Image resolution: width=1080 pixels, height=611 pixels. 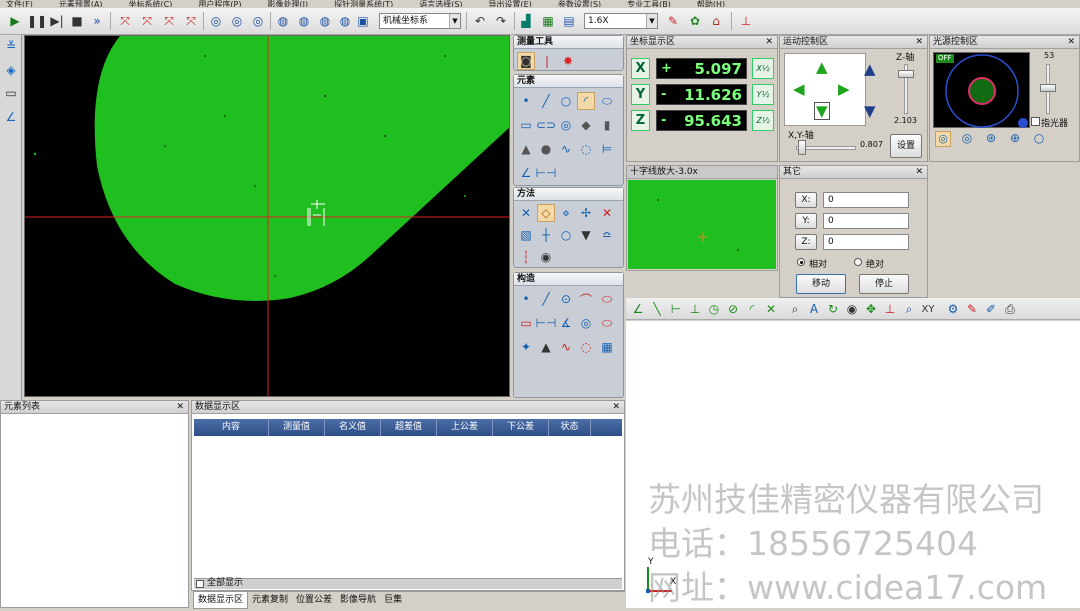 I want to click on redo-icon: ↷, so click(x=501, y=21).